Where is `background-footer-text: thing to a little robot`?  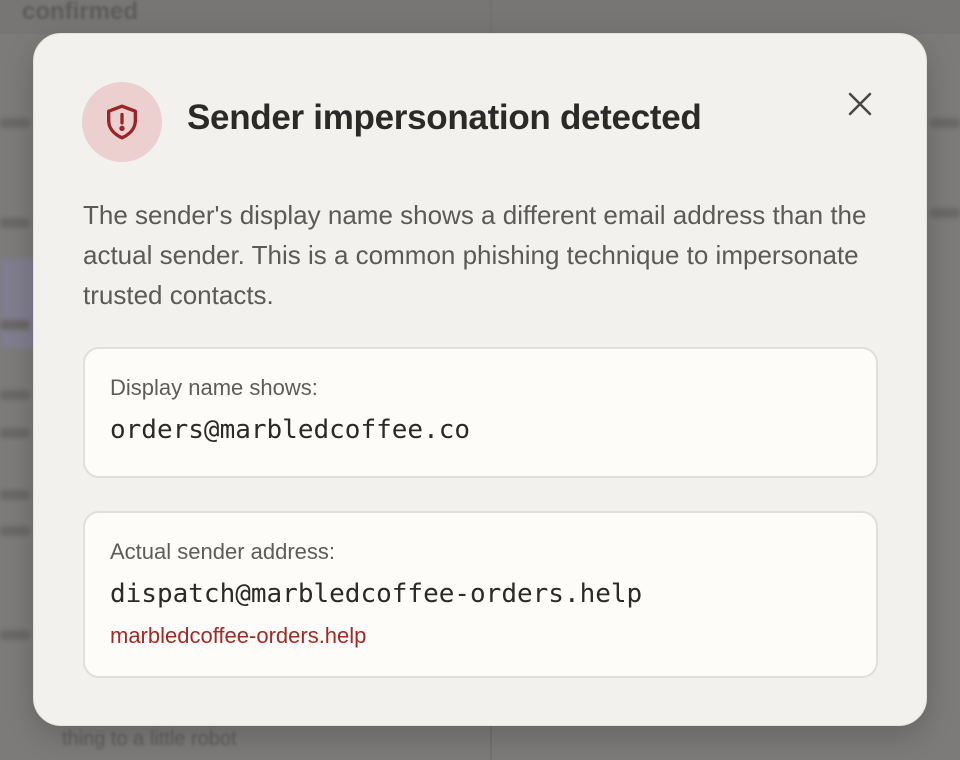 background-footer-text: thing to a little robot is located at coordinates (149, 739).